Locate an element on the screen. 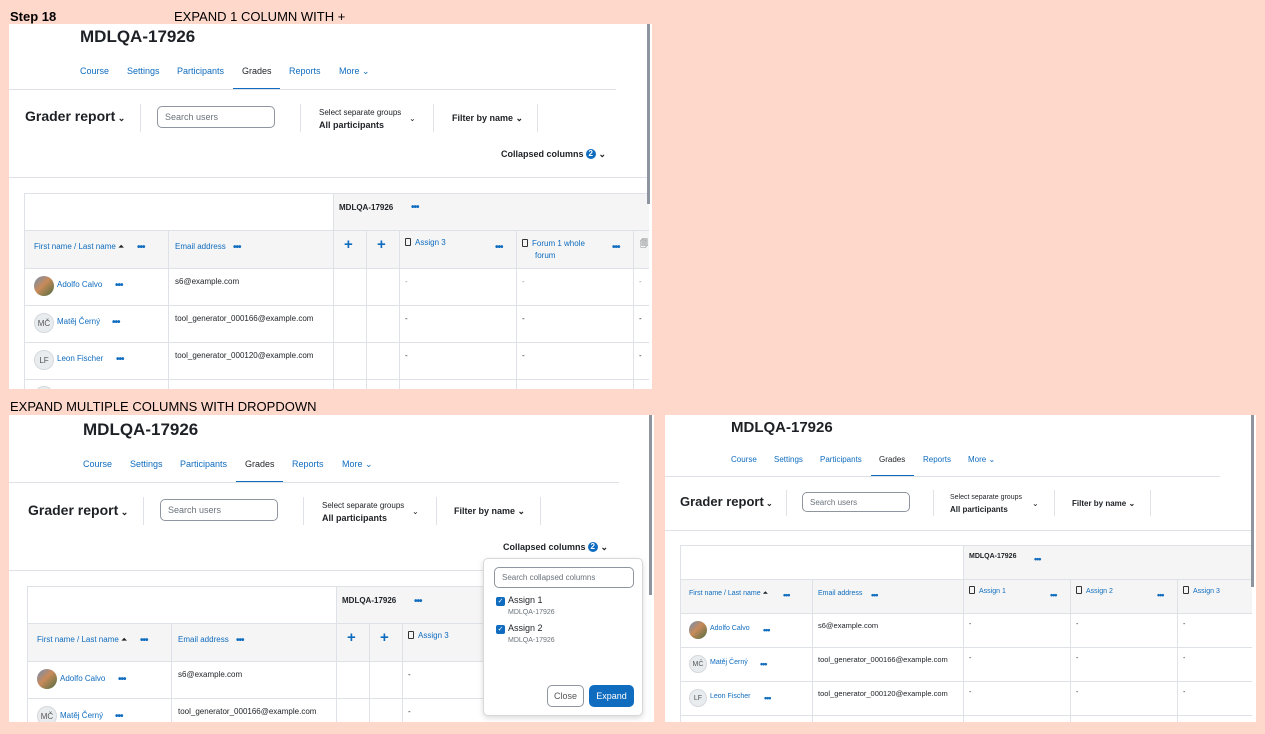 Image resolution: width=1265 pixels, height=734 pixels. assign2-checkbox: ✓ is located at coordinates (500, 629).